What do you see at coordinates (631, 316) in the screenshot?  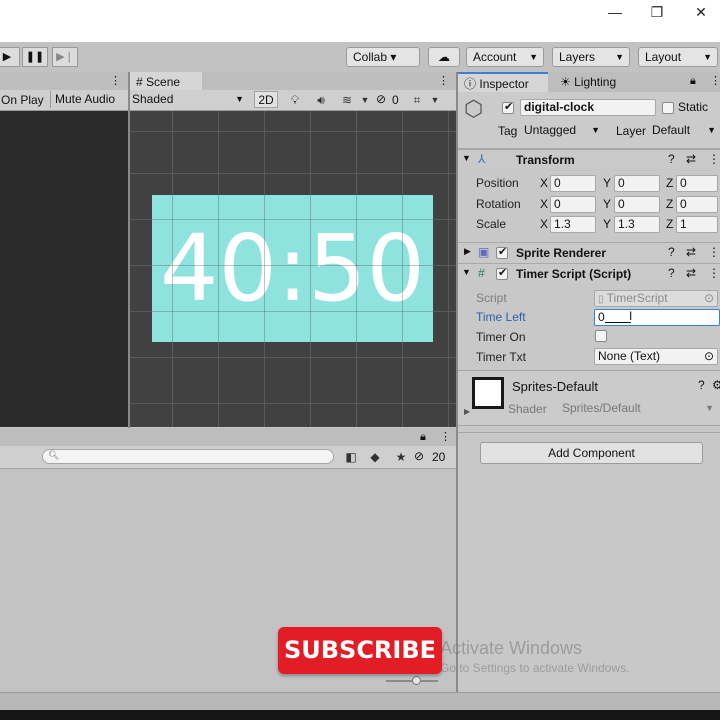 I see `text-cursor-icon: I` at bounding box center [631, 316].